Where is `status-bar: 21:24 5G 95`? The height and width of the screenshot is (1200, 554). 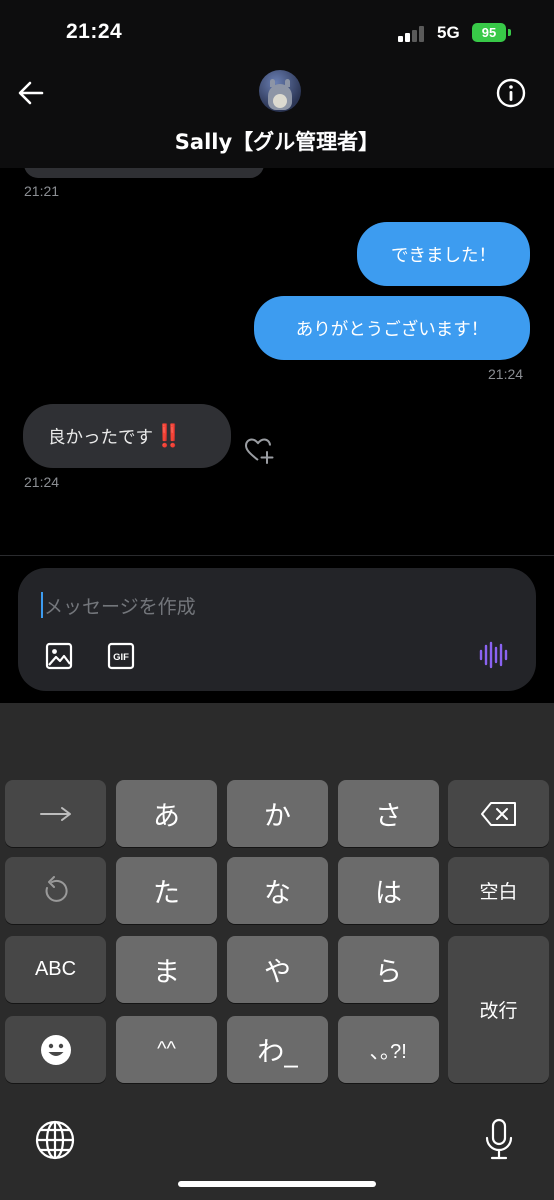
status-bar: 21:24 5G 95 is located at coordinates (277, 33).